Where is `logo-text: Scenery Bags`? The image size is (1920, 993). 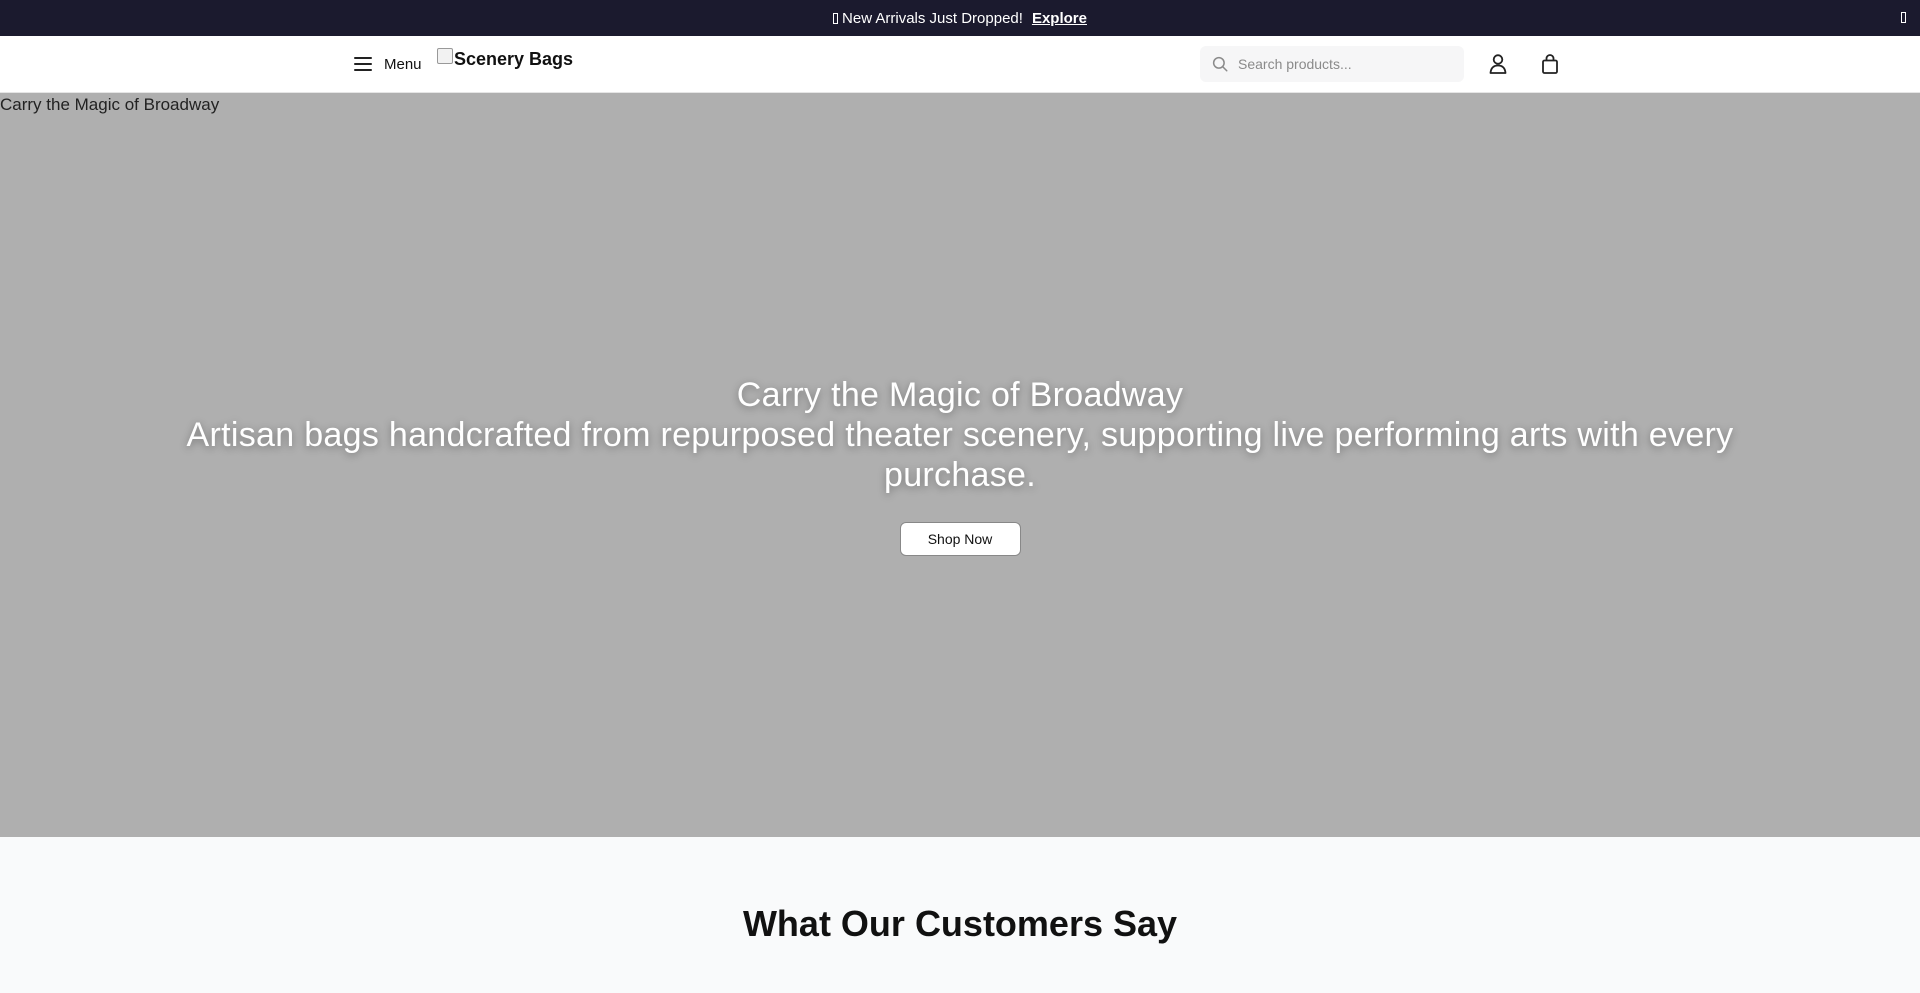
logo-text: Scenery Bags is located at coordinates (514, 59).